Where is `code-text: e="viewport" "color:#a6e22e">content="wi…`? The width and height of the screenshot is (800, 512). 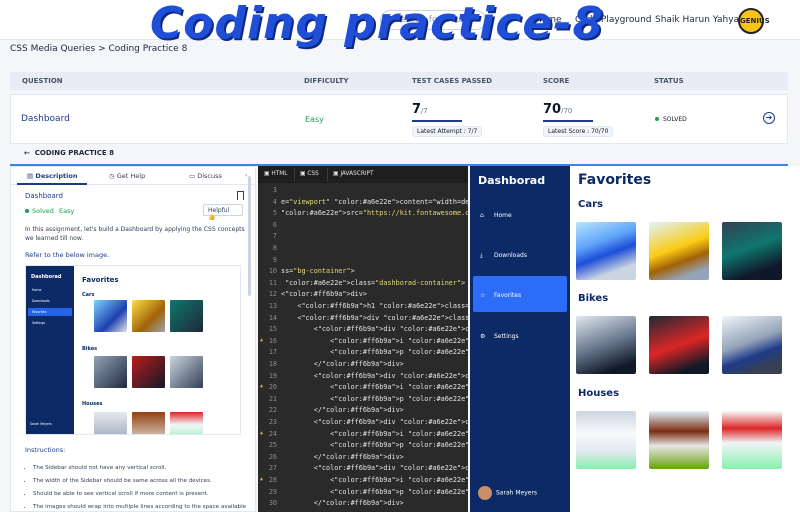 code-text: e="viewport" "color:#a6e22e">content="wi… is located at coordinates (374, 201).